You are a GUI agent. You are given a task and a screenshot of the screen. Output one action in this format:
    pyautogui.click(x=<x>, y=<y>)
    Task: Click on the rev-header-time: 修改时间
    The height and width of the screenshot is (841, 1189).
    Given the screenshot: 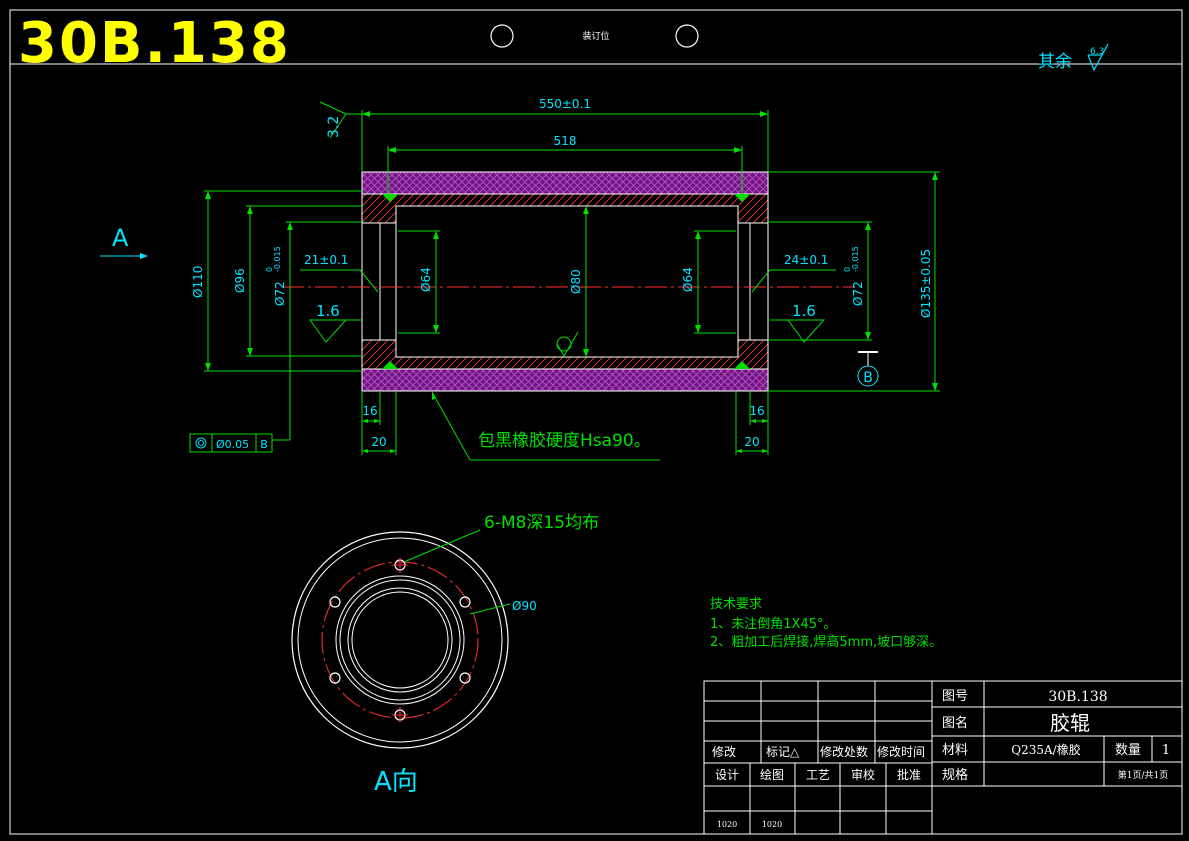 What is the action you would take?
    pyautogui.click(x=901, y=751)
    